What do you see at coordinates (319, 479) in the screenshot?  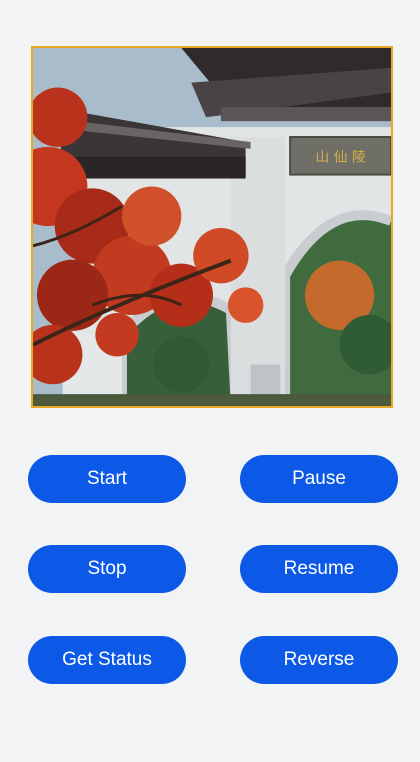 I see `pause-button: Pause` at bounding box center [319, 479].